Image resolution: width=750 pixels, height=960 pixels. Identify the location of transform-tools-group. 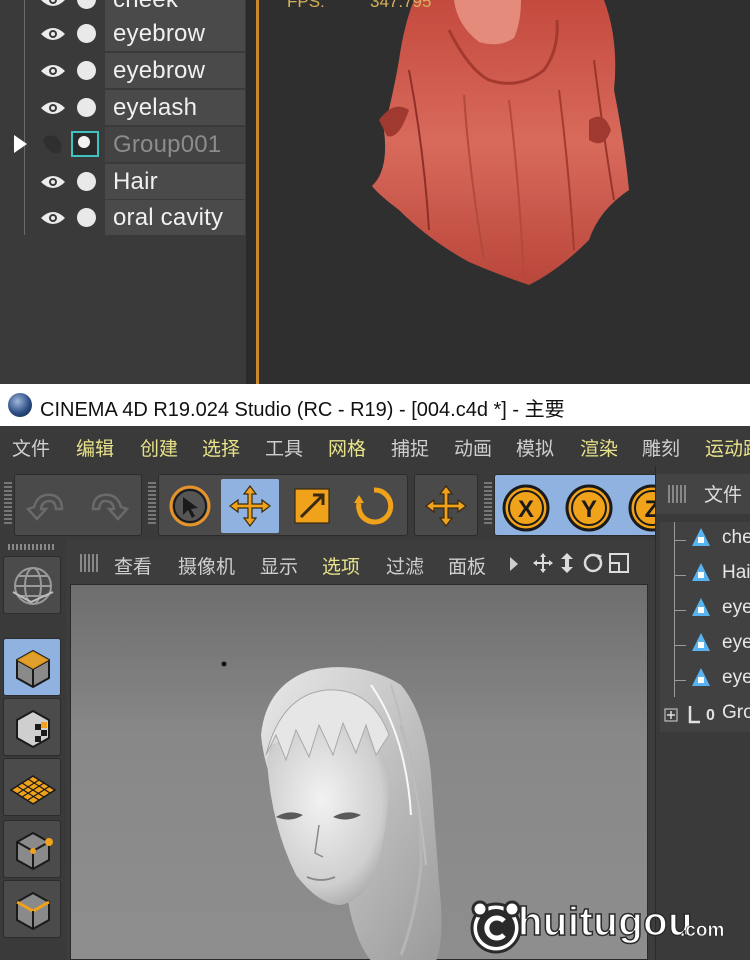
(283, 505).